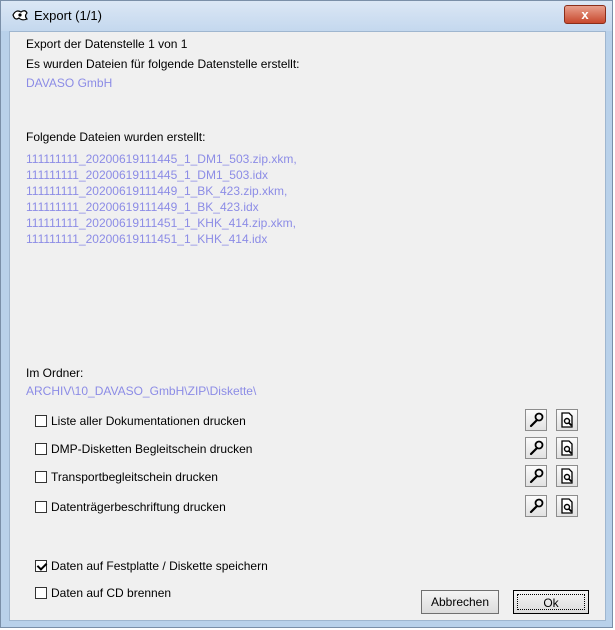  I want to click on ok-button: Ok, so click(551, 602).